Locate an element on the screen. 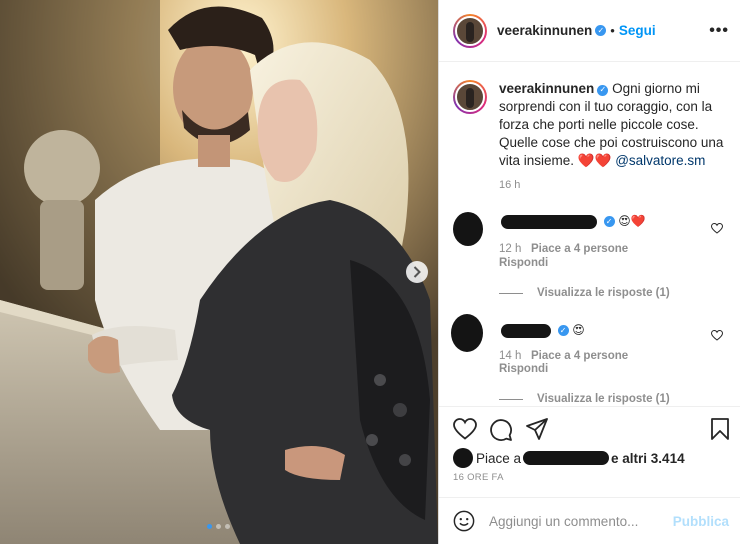  caption-time: 16 h is located at coordinates (510, 185).